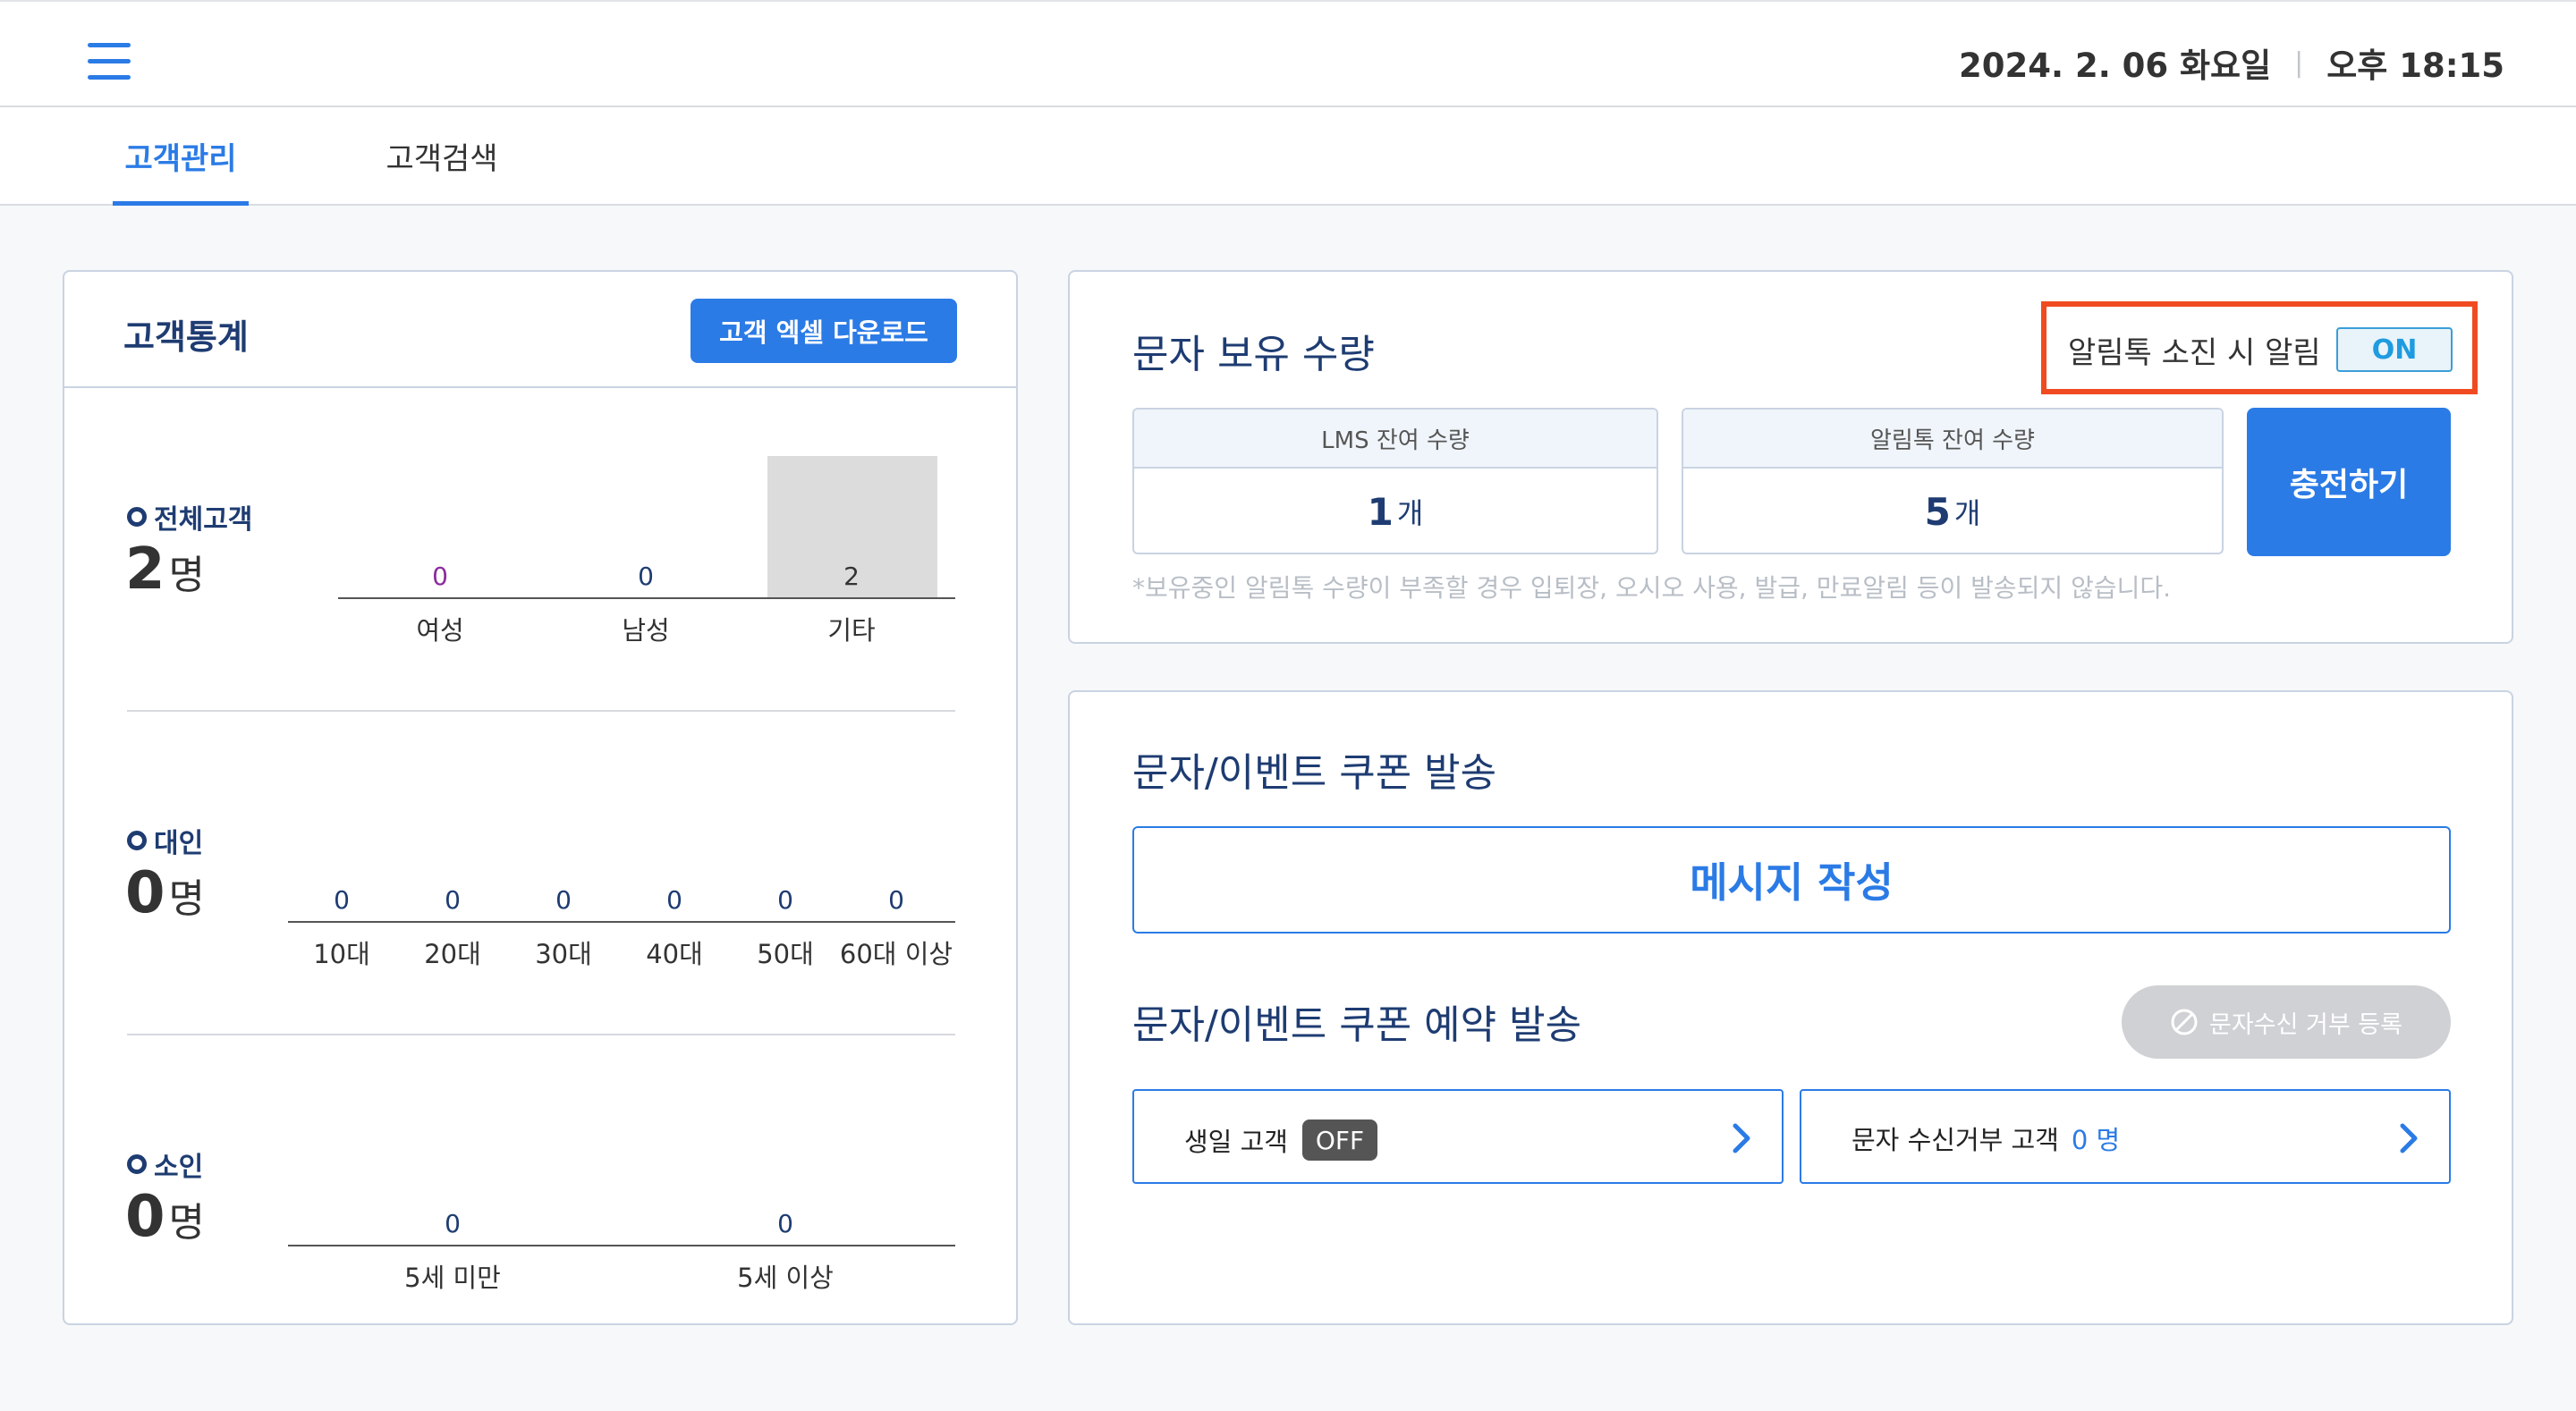 Image resolution: width=2576 pixels, height=1411 pixels. I want to click on adult-label-text: 대인, so click(179, 843).